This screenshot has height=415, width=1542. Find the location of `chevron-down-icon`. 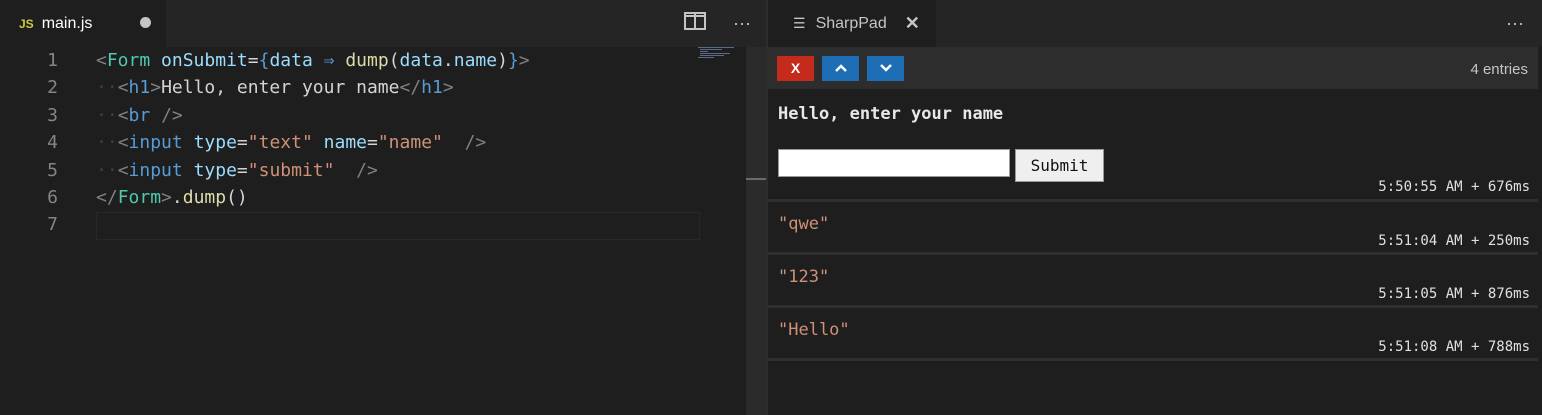

chevron-down-icon is located at coordinates (885, 68).